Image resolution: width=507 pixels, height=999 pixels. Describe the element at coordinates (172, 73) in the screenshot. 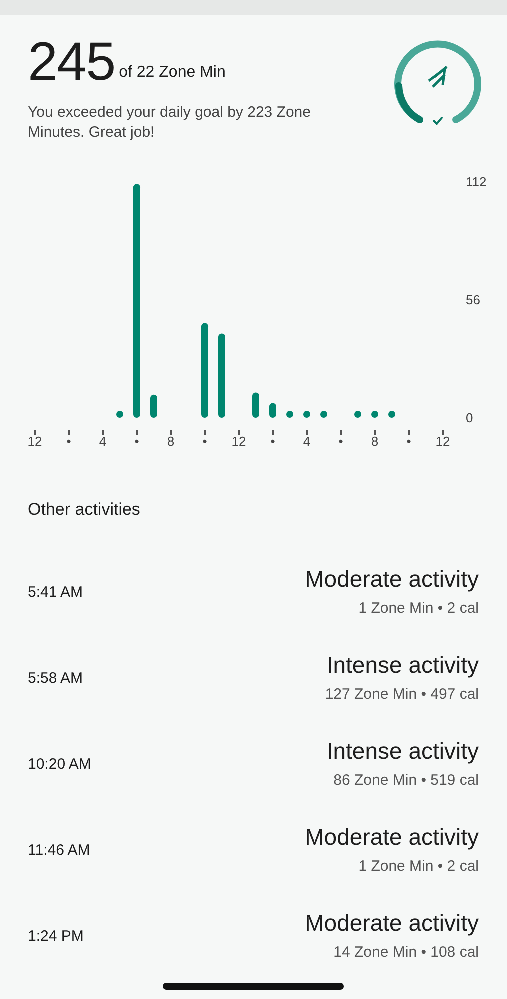

I see `goal-label: of 22 Zone Min` at that location.